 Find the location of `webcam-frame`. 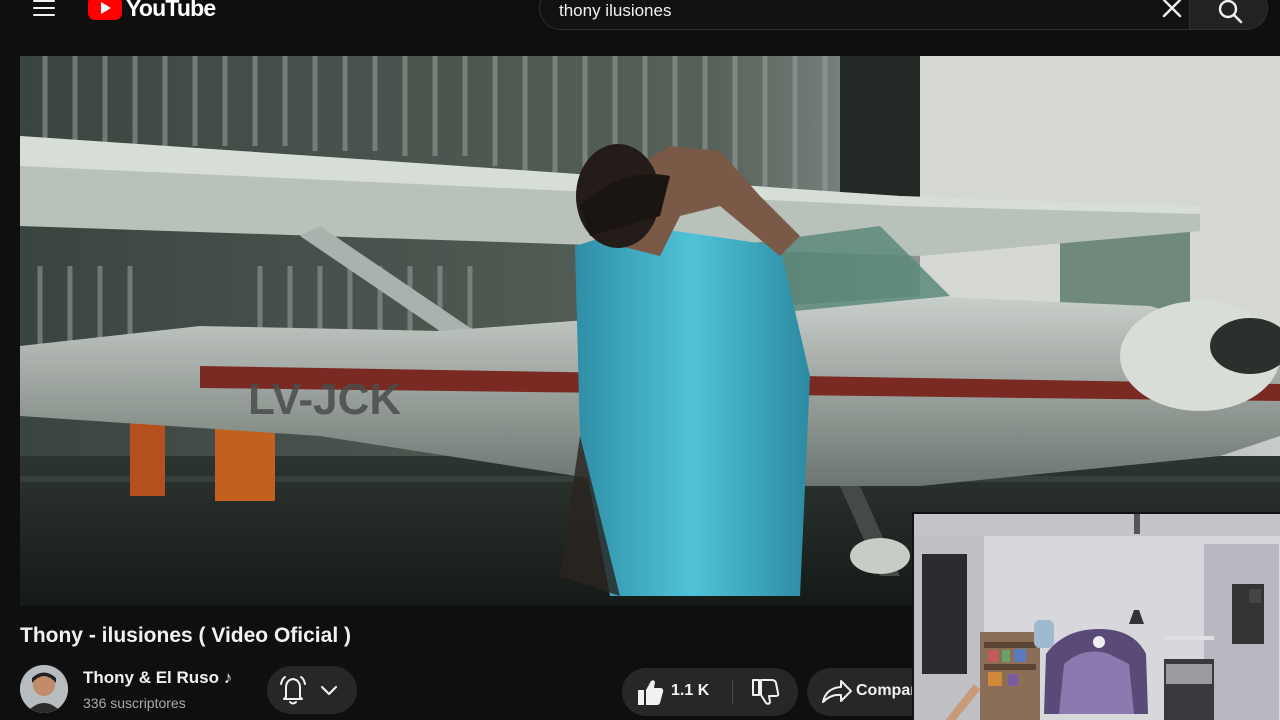

webcam-frame is located at coordinates (1097, 617).